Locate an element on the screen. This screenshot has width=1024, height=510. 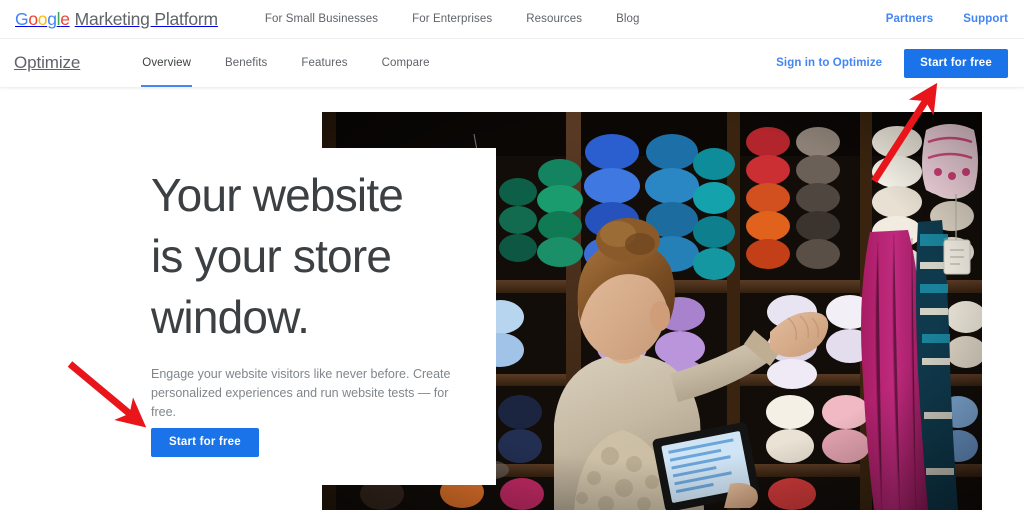
google-wordmark: Google is located at coordinates (42, 19).